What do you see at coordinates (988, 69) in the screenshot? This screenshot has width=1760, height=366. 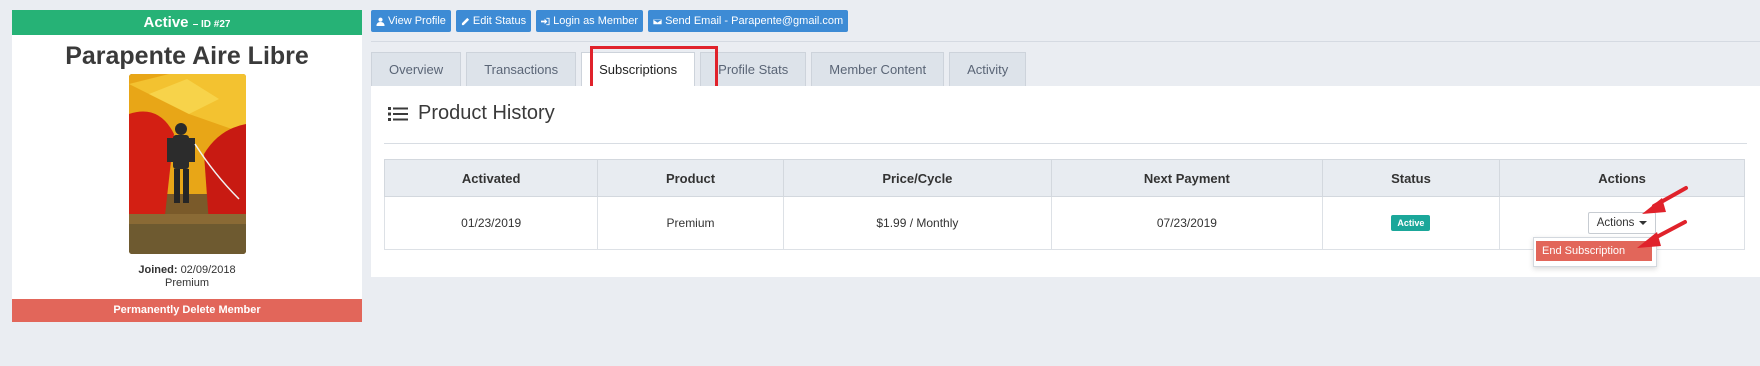 I see `tab-activity: Activity` at bounding box center [988, 69].